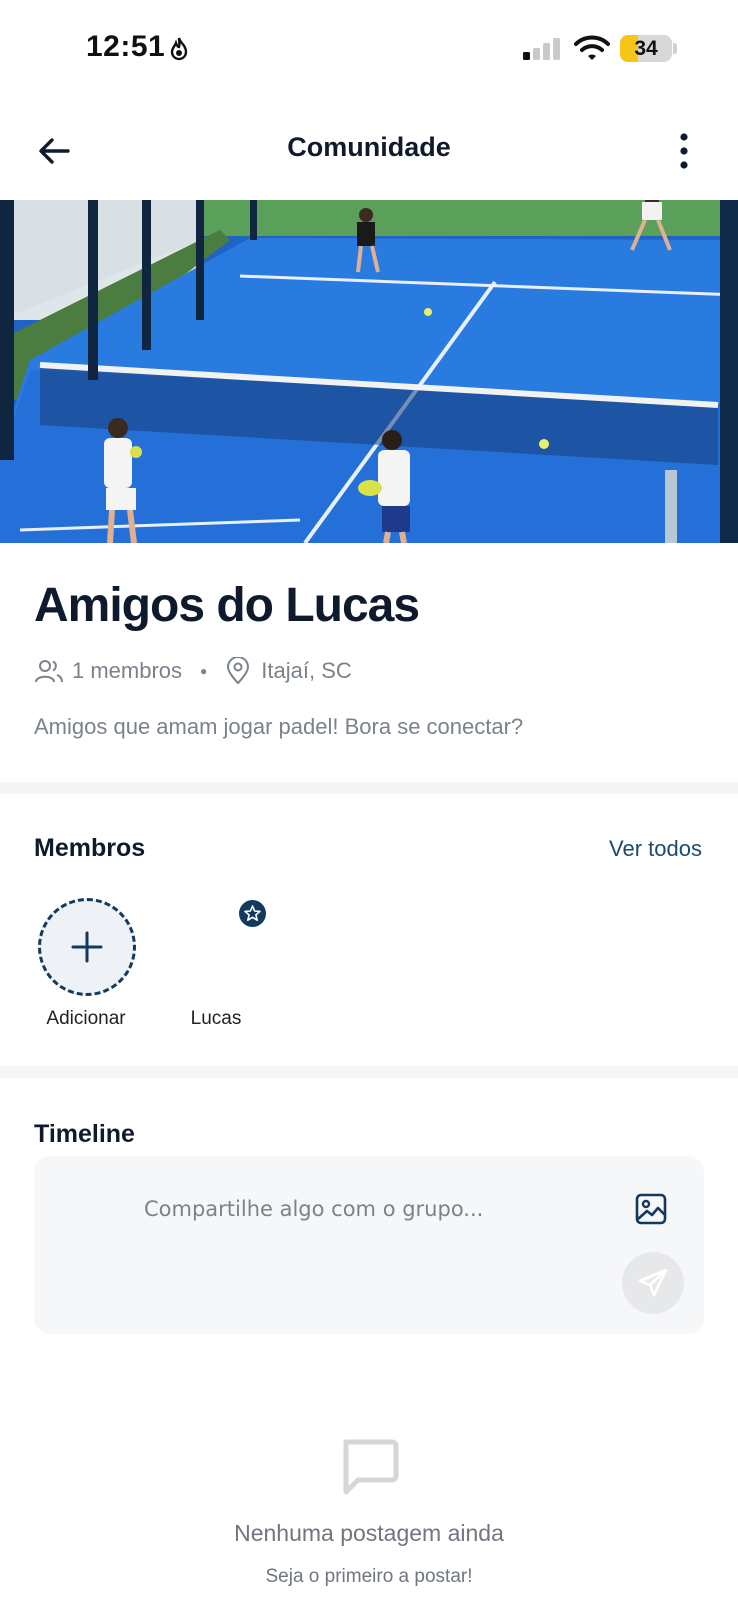  What do you see at coordinates (369, 1245) in the screenshot?
I see `post-composer` at bounding box center [369, 1245].